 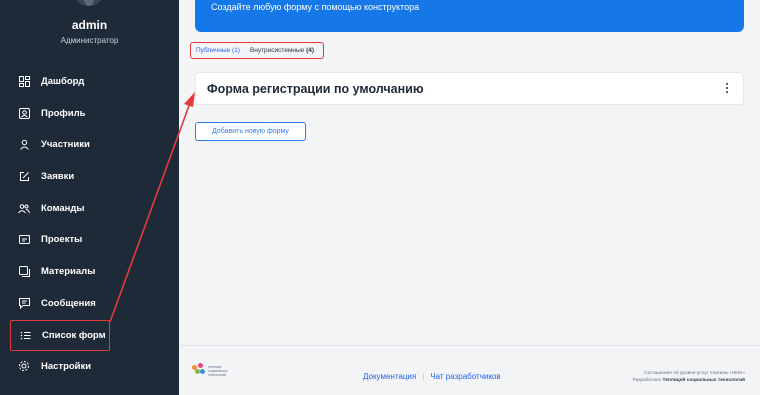 I want to click on sidebar-item-label: Материалы, so click(x=68, y=271).